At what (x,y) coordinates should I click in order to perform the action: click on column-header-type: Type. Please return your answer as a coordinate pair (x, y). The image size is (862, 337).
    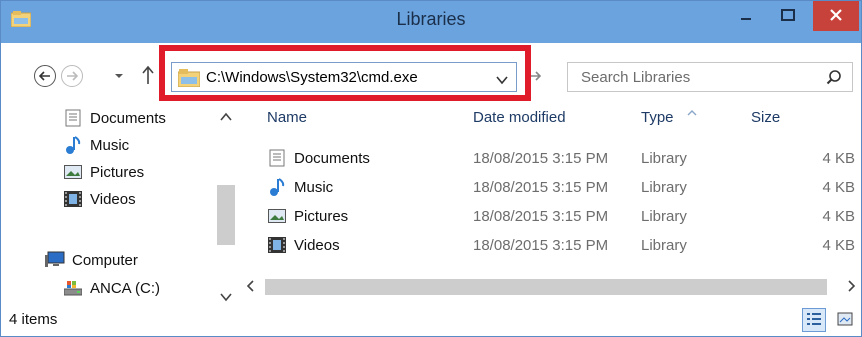
    Looking at the image, I should click on (657, 117).